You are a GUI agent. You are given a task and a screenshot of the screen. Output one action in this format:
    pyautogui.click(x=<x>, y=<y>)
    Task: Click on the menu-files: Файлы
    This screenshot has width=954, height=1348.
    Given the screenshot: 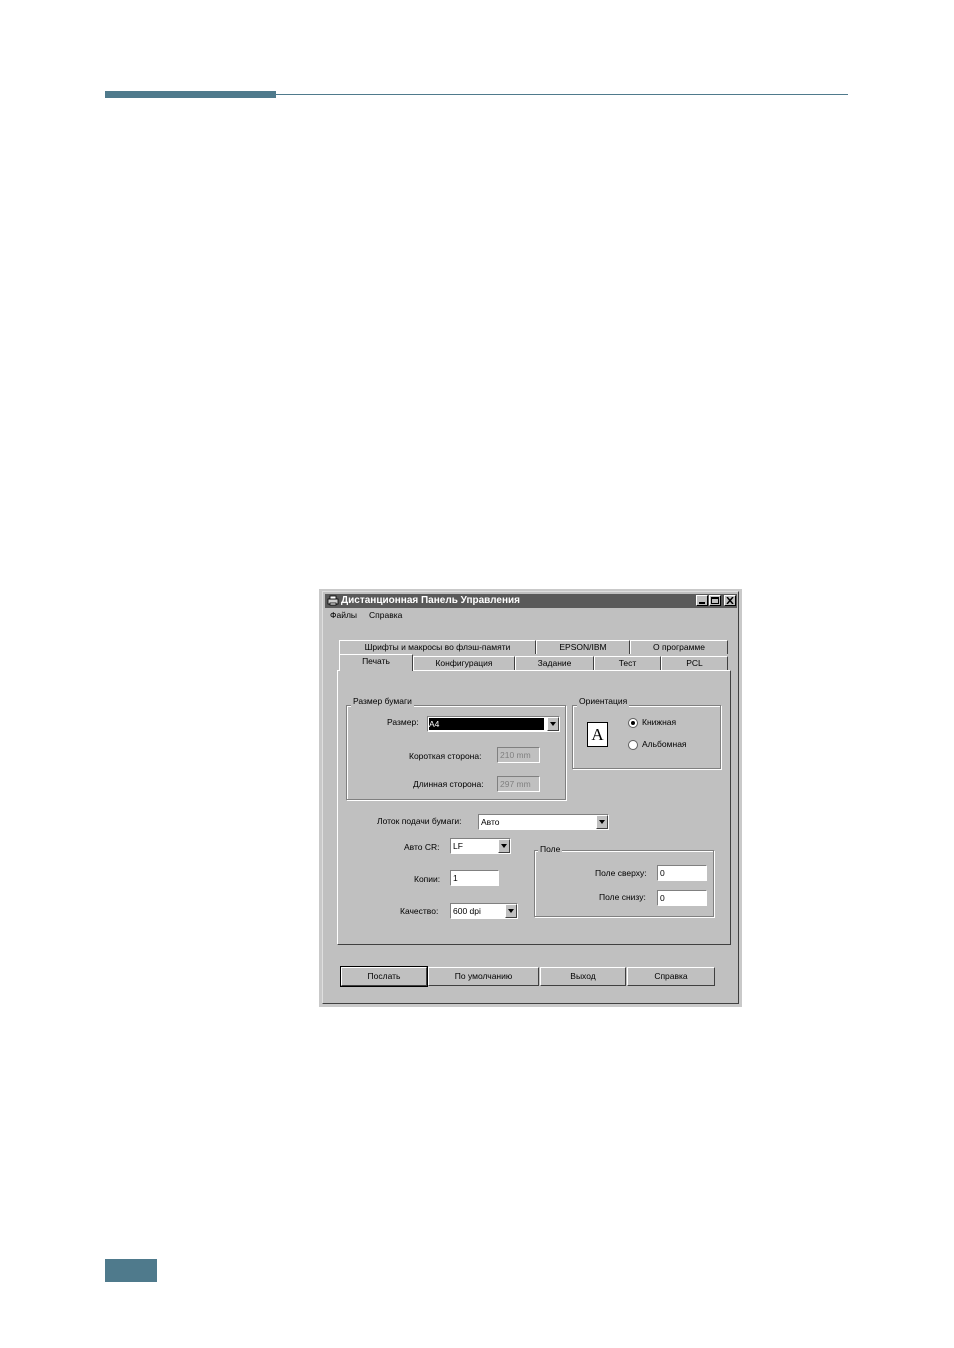 What is the action you would take?
    pyautogui.click(x=343, y=616)
    